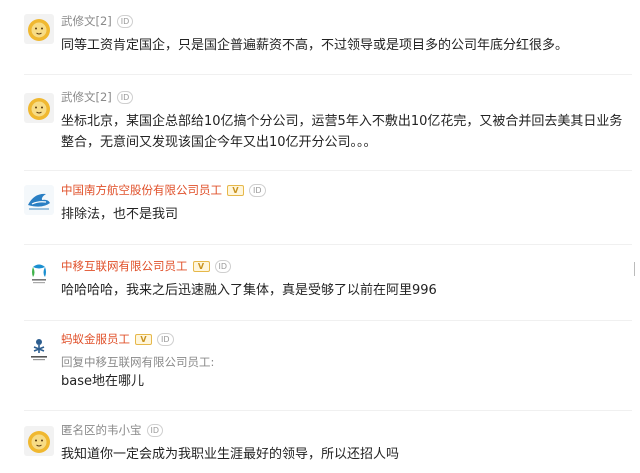 This screenshot has width=640, height=473. I want to click on comment-text: 我知道你一定会成为我职业生涯最好的领导，所以还招人吗, so click(230, 454).